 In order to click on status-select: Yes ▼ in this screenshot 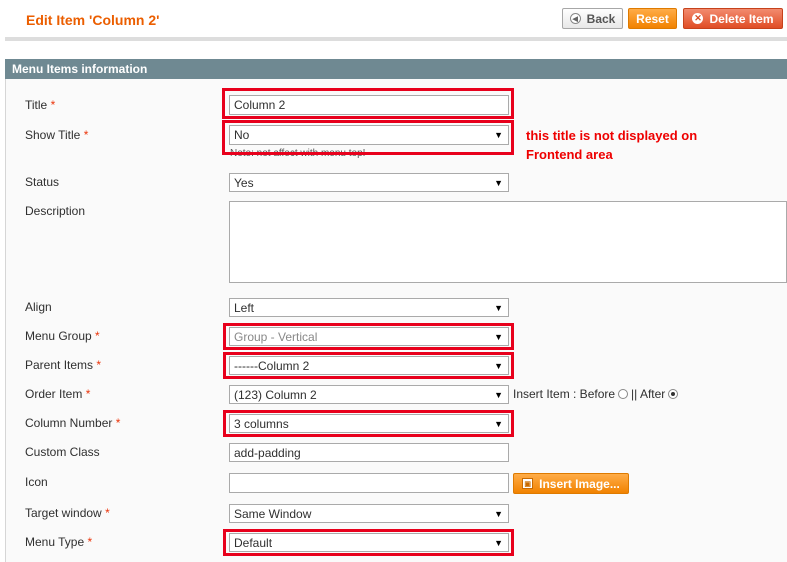, I will do `click(369, 182)`.